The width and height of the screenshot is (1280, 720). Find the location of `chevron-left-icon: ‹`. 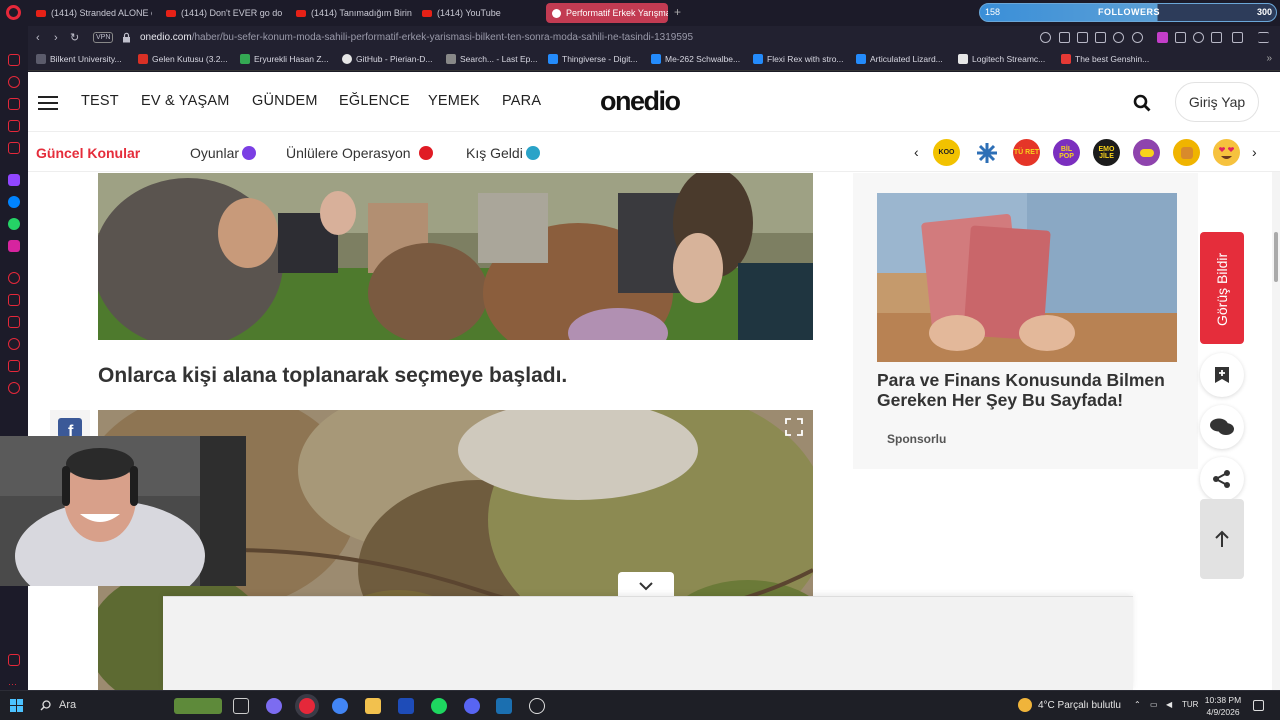

chevron-left-icon: ‹ is located at coordinates (916, 152).